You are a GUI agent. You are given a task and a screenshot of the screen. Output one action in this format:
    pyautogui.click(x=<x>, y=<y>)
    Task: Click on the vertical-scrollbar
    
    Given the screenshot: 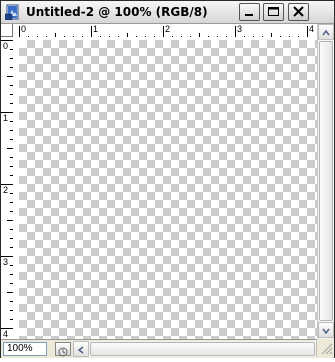 What is the action you would take?
    pyautogui.click(x=325, y=181)
    